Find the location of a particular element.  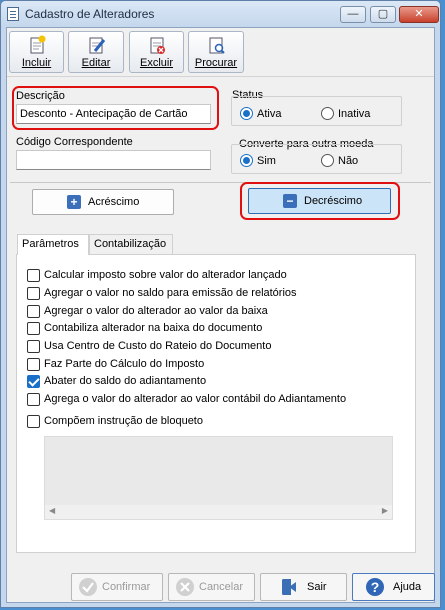

exit-door-icon is located at coordinates (289, 587).